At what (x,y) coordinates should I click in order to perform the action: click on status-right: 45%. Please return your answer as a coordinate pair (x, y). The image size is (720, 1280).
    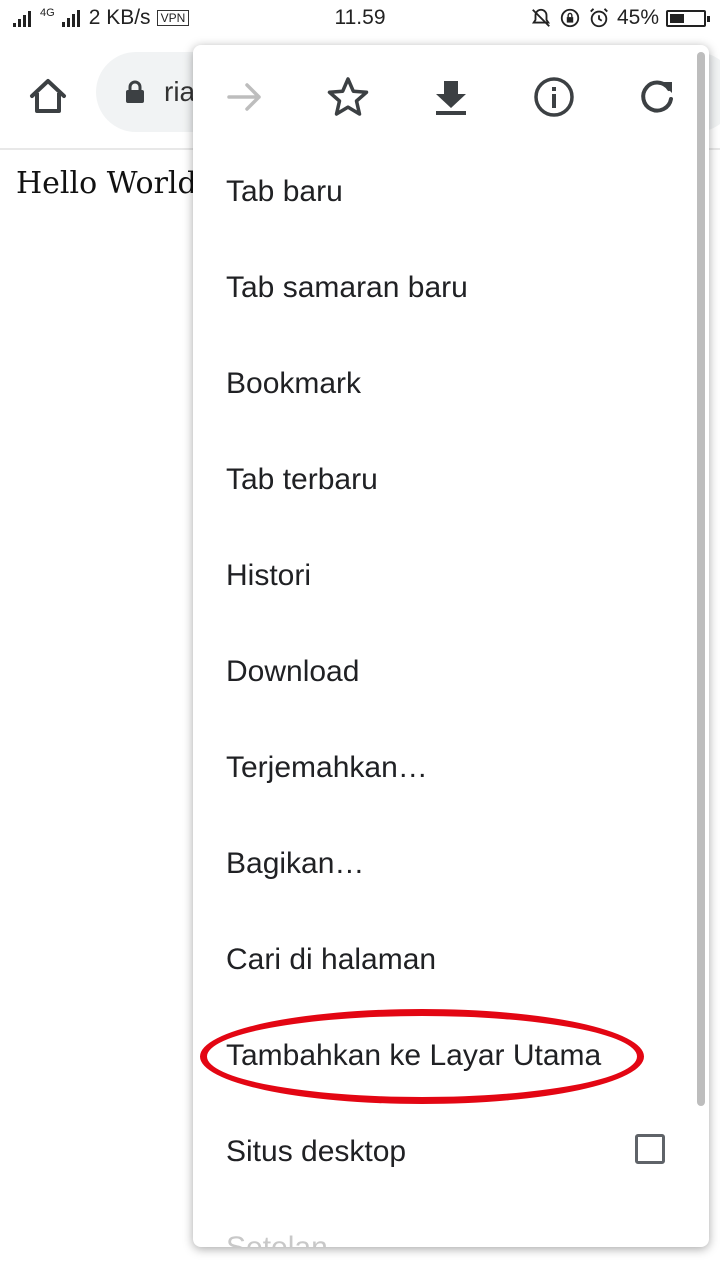
    Looking at the image, I should click on (620, 18).